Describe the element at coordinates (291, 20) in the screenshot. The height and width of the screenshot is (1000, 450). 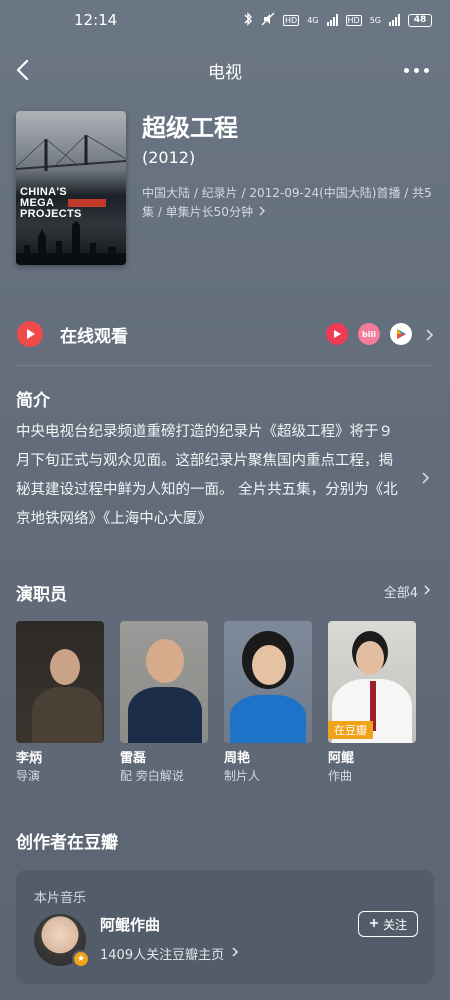
I see `hd-icon: HD` at that location.